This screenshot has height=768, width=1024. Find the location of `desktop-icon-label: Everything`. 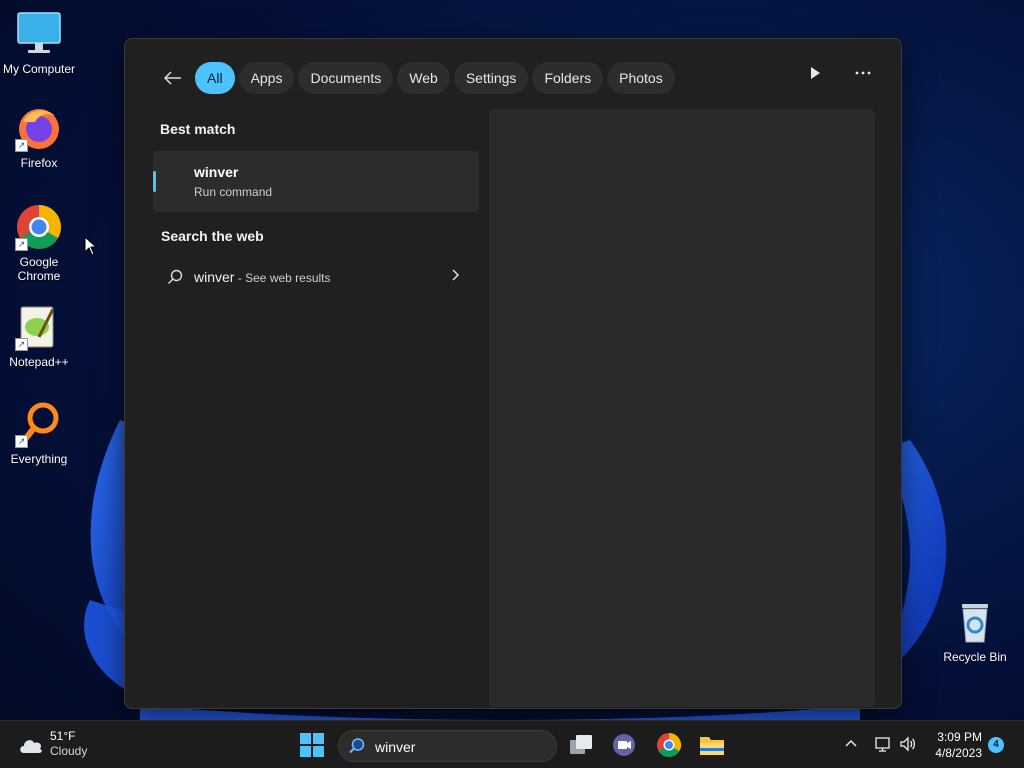

desktop-icon-label: Everything is located at coordinates (39, 459).